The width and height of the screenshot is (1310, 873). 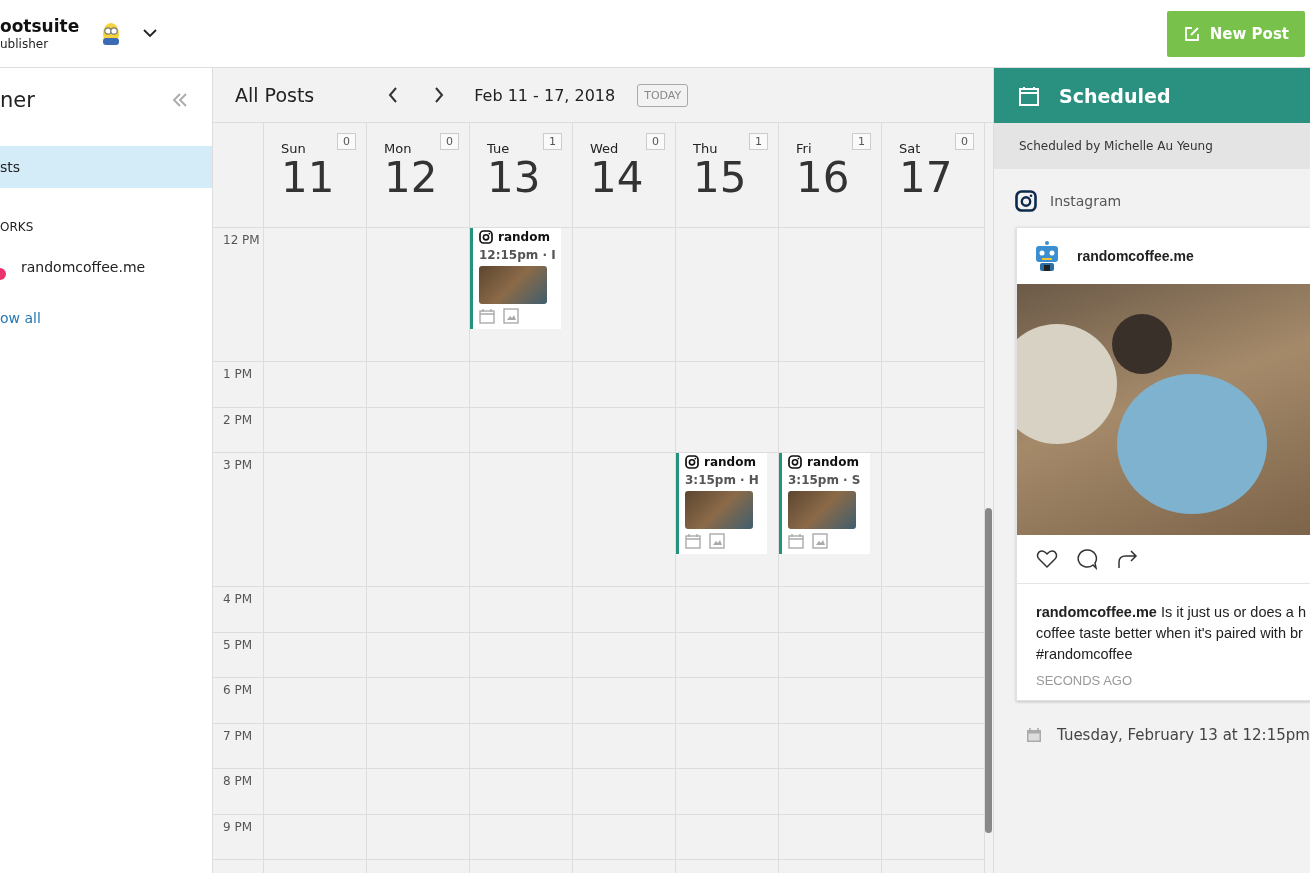 I want to click on day-number: 15, so click(x=720, y=178).